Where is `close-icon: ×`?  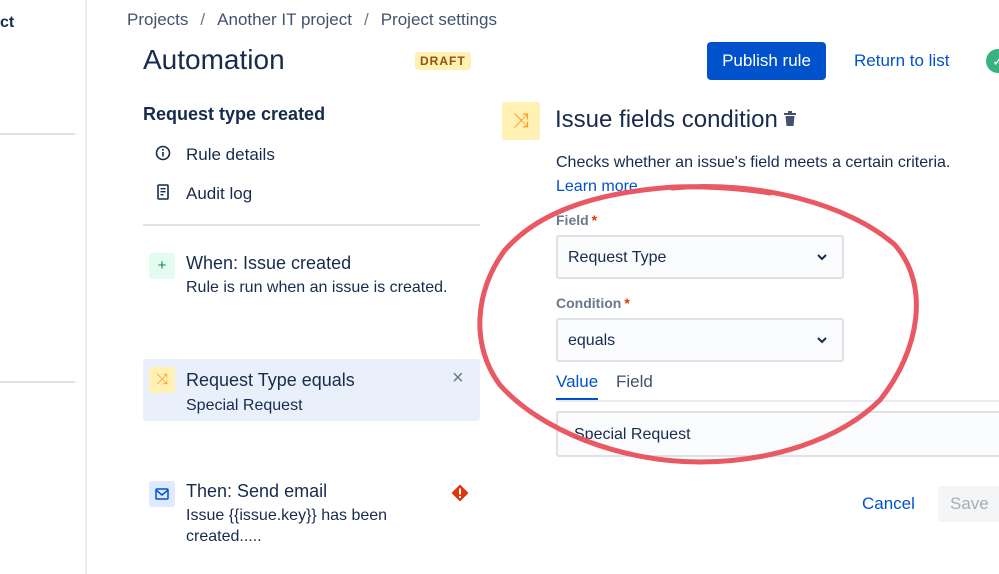 close-icon: × is located at coordinates (458, 378).